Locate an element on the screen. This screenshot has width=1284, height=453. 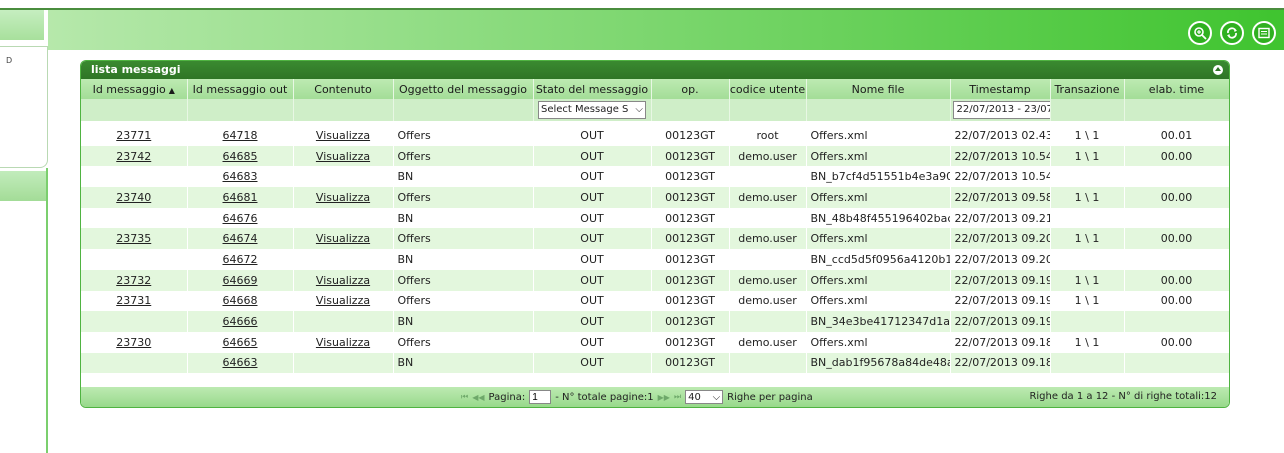
export-button is located at coordinates (1264, 33).